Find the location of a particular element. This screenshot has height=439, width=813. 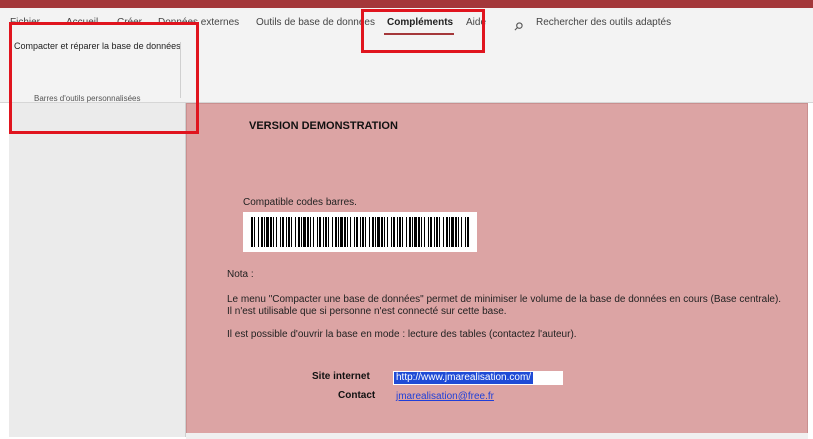

form-footer is located at coordinates (497, 436).